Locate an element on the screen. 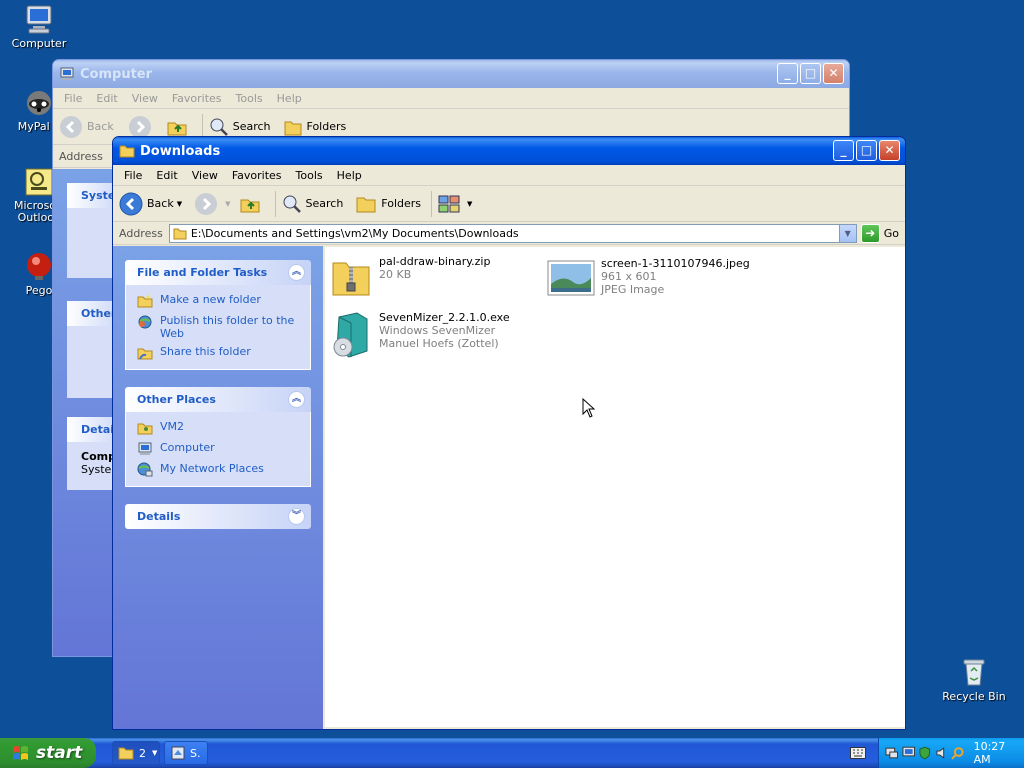 Image resolution: width=1024 pixels, height=768 pixels. task-share-folder: Share this folder is located at coordinates (218, 353).